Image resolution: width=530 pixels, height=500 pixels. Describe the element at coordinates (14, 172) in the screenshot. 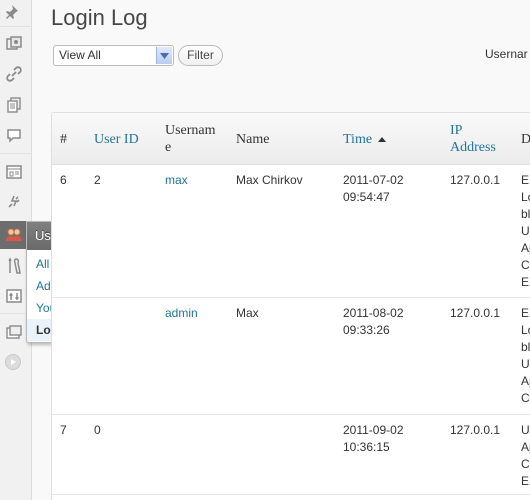

I see `appearance-icon` at that location.